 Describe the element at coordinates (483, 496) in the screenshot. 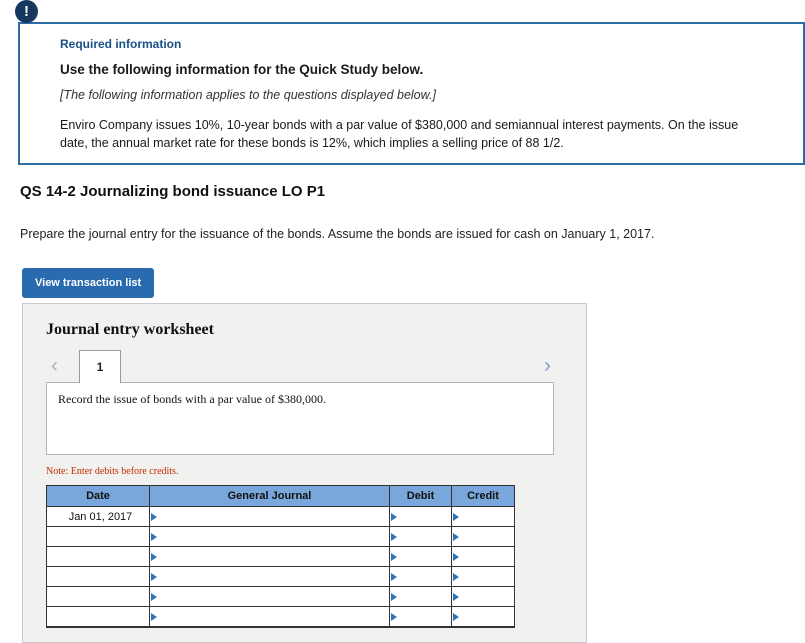

I see `credit-column-header: Credit` at that location.